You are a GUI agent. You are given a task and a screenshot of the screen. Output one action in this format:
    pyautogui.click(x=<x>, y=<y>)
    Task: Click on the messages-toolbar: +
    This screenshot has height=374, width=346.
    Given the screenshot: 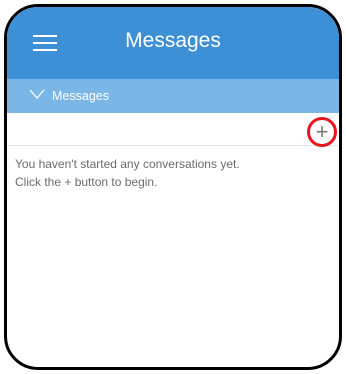 What is the action you would take?
    pyautogui.click(x=173, y=130)
    